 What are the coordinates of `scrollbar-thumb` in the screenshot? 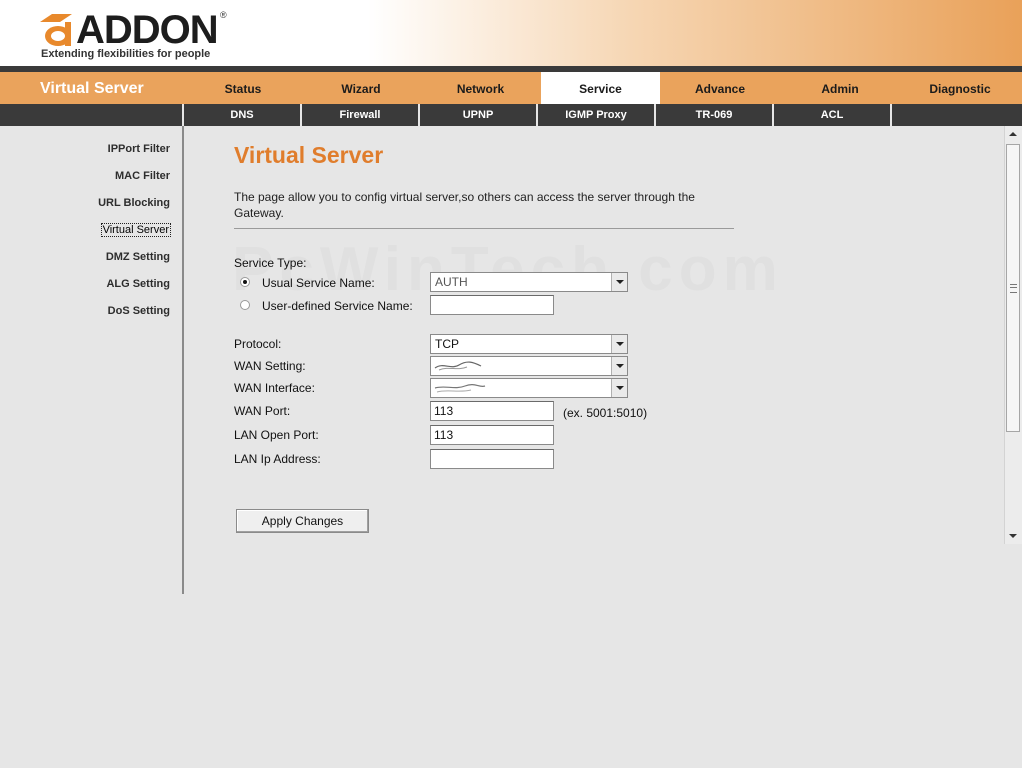 It's located at (1013, 288).